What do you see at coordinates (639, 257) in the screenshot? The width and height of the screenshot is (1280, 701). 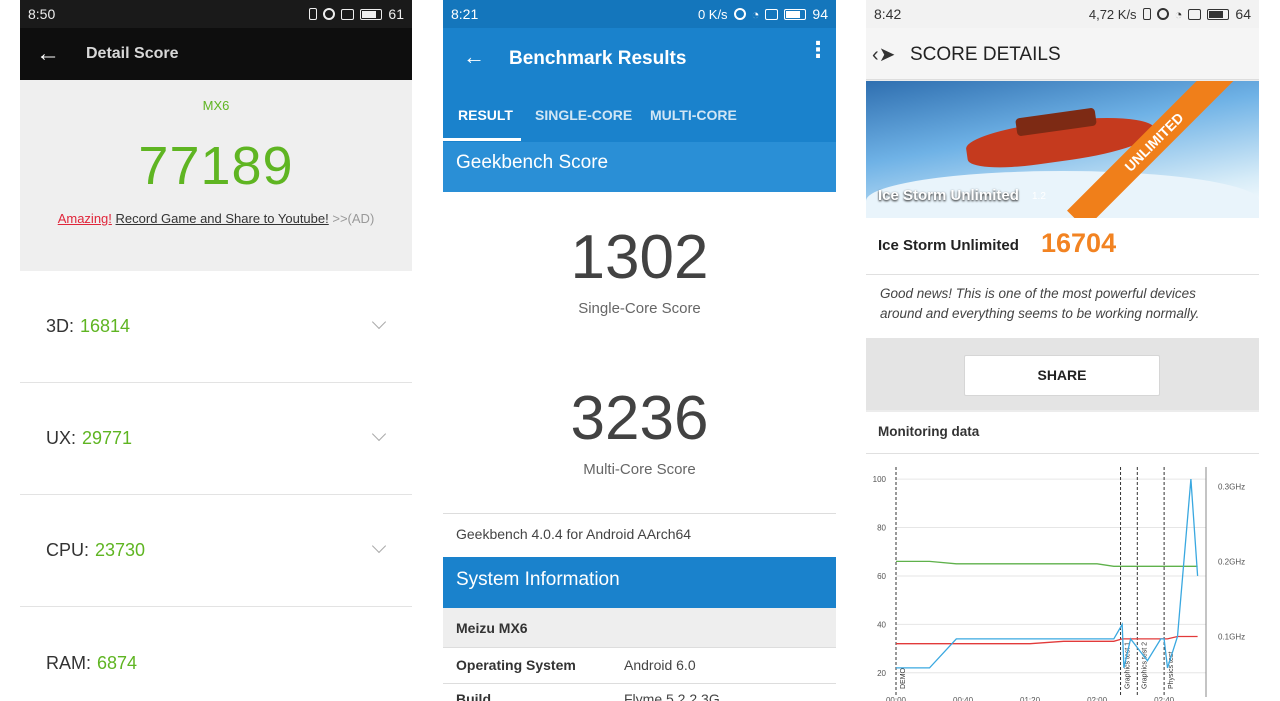 I see `single-core-score: 1302` at bounding box center [639, 257].